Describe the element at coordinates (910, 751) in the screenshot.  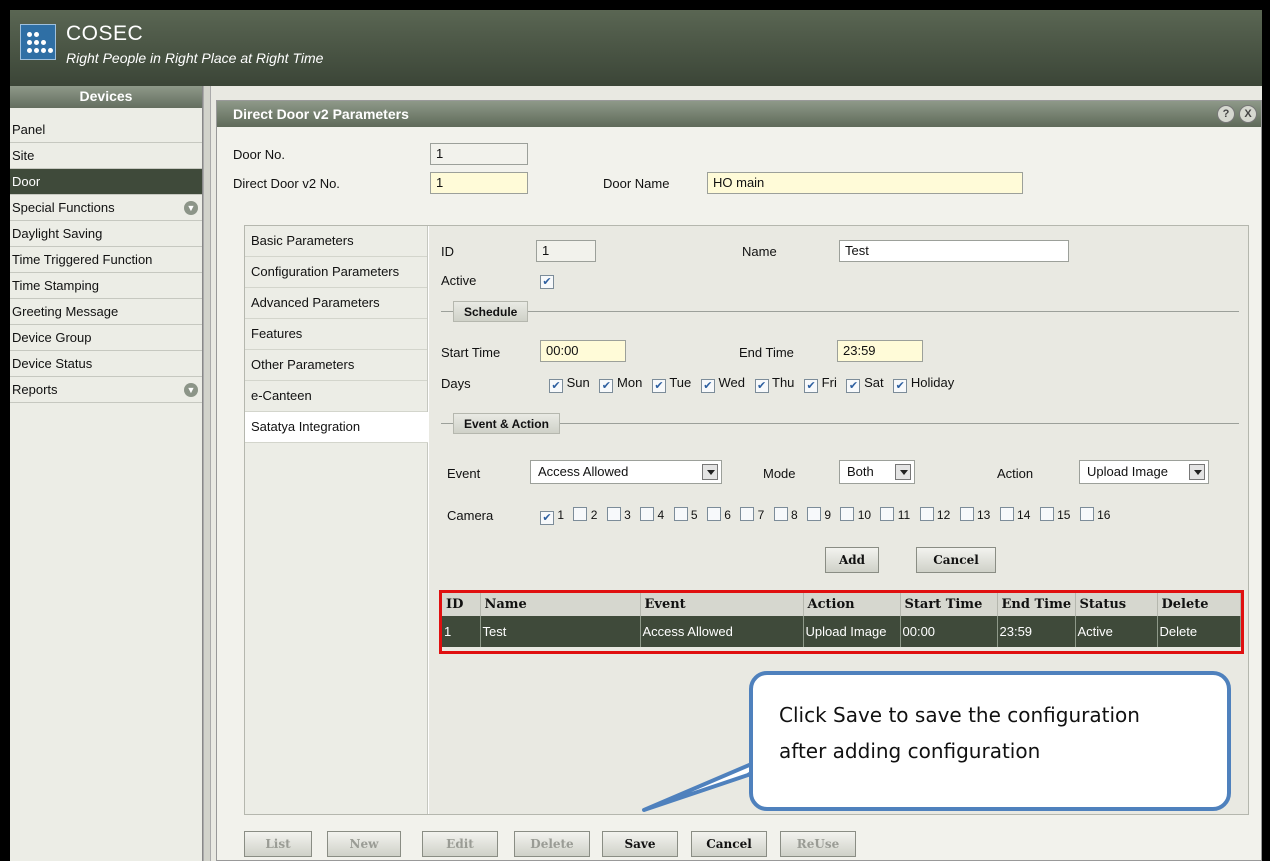
I see `callout-line-2: after adding configuration` at that location.